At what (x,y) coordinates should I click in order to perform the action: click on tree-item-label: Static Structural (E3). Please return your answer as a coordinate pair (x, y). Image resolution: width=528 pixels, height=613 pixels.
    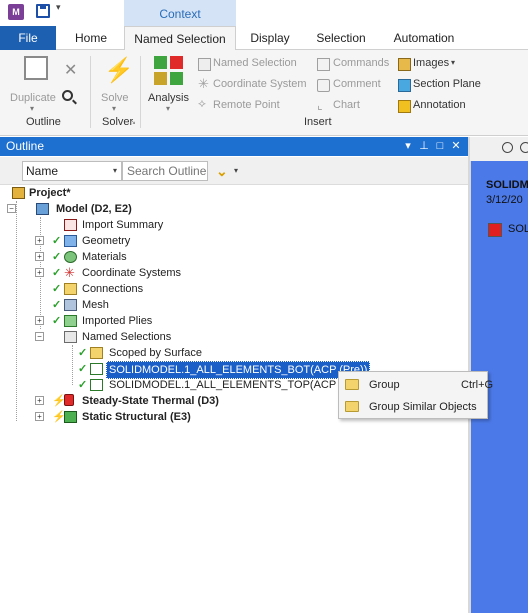
    Looking at the image, I should click on (136, 417).